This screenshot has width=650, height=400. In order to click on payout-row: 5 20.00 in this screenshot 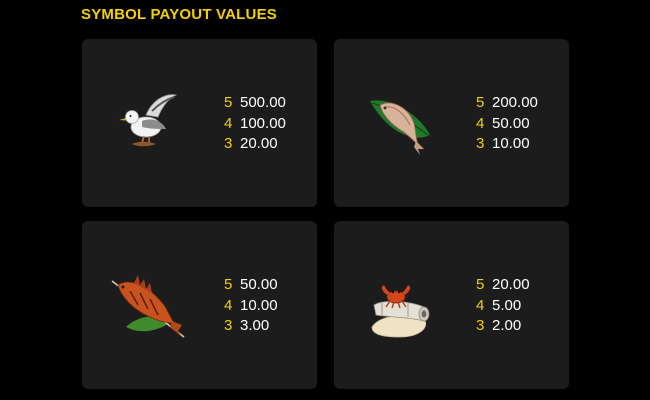, I will do `click(521, 285)`.